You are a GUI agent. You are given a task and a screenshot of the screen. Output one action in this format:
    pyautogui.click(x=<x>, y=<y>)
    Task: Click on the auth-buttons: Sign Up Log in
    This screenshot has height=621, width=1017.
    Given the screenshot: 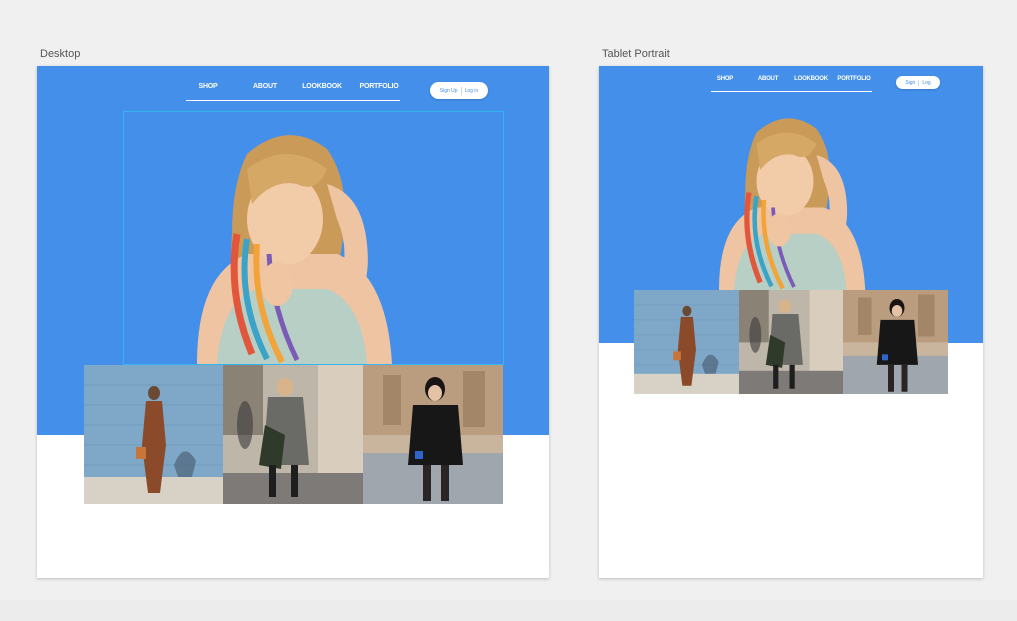 What is the action you would take?
    pyautogui.click(x=459, y=90)
    